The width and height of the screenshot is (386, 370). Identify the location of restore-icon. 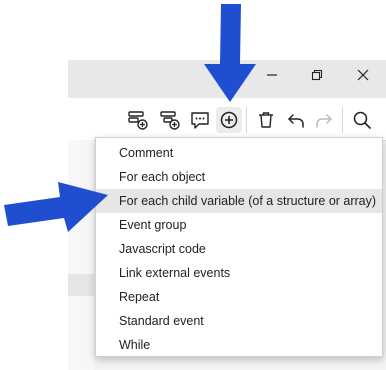
(317, 75).